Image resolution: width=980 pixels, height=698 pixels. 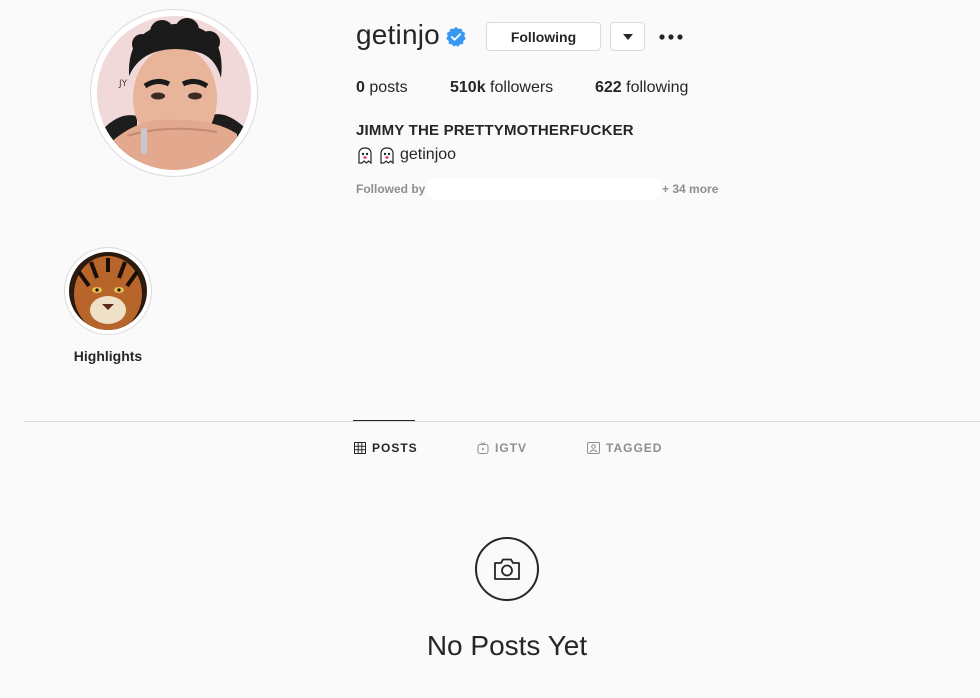 I want to click on profile-username: getinjo, so click(x=398, y=34).